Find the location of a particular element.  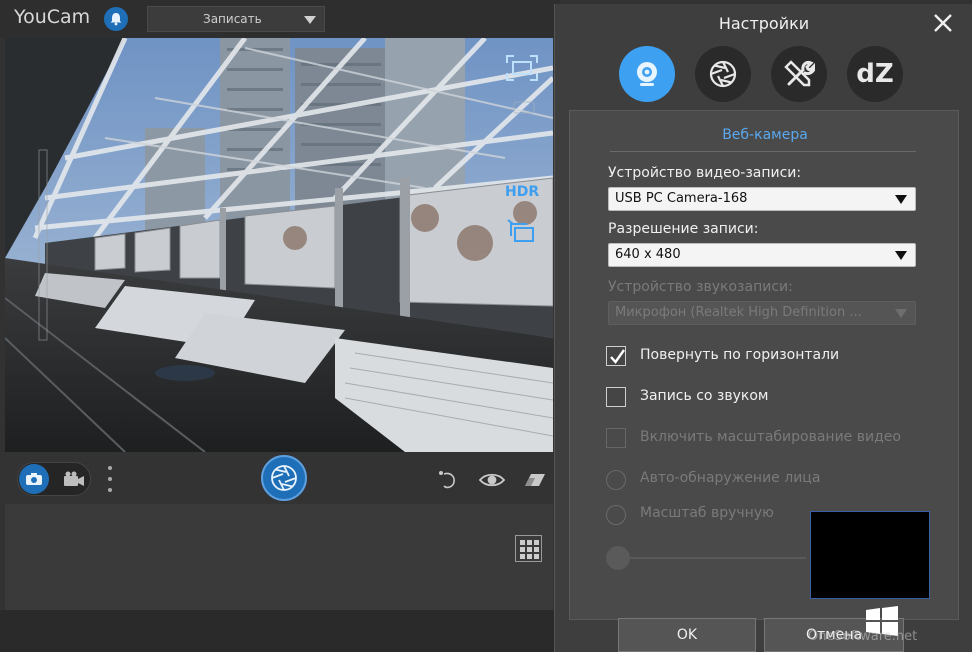

top-bar: YouCam Записать is located at coordinates (280, 19).